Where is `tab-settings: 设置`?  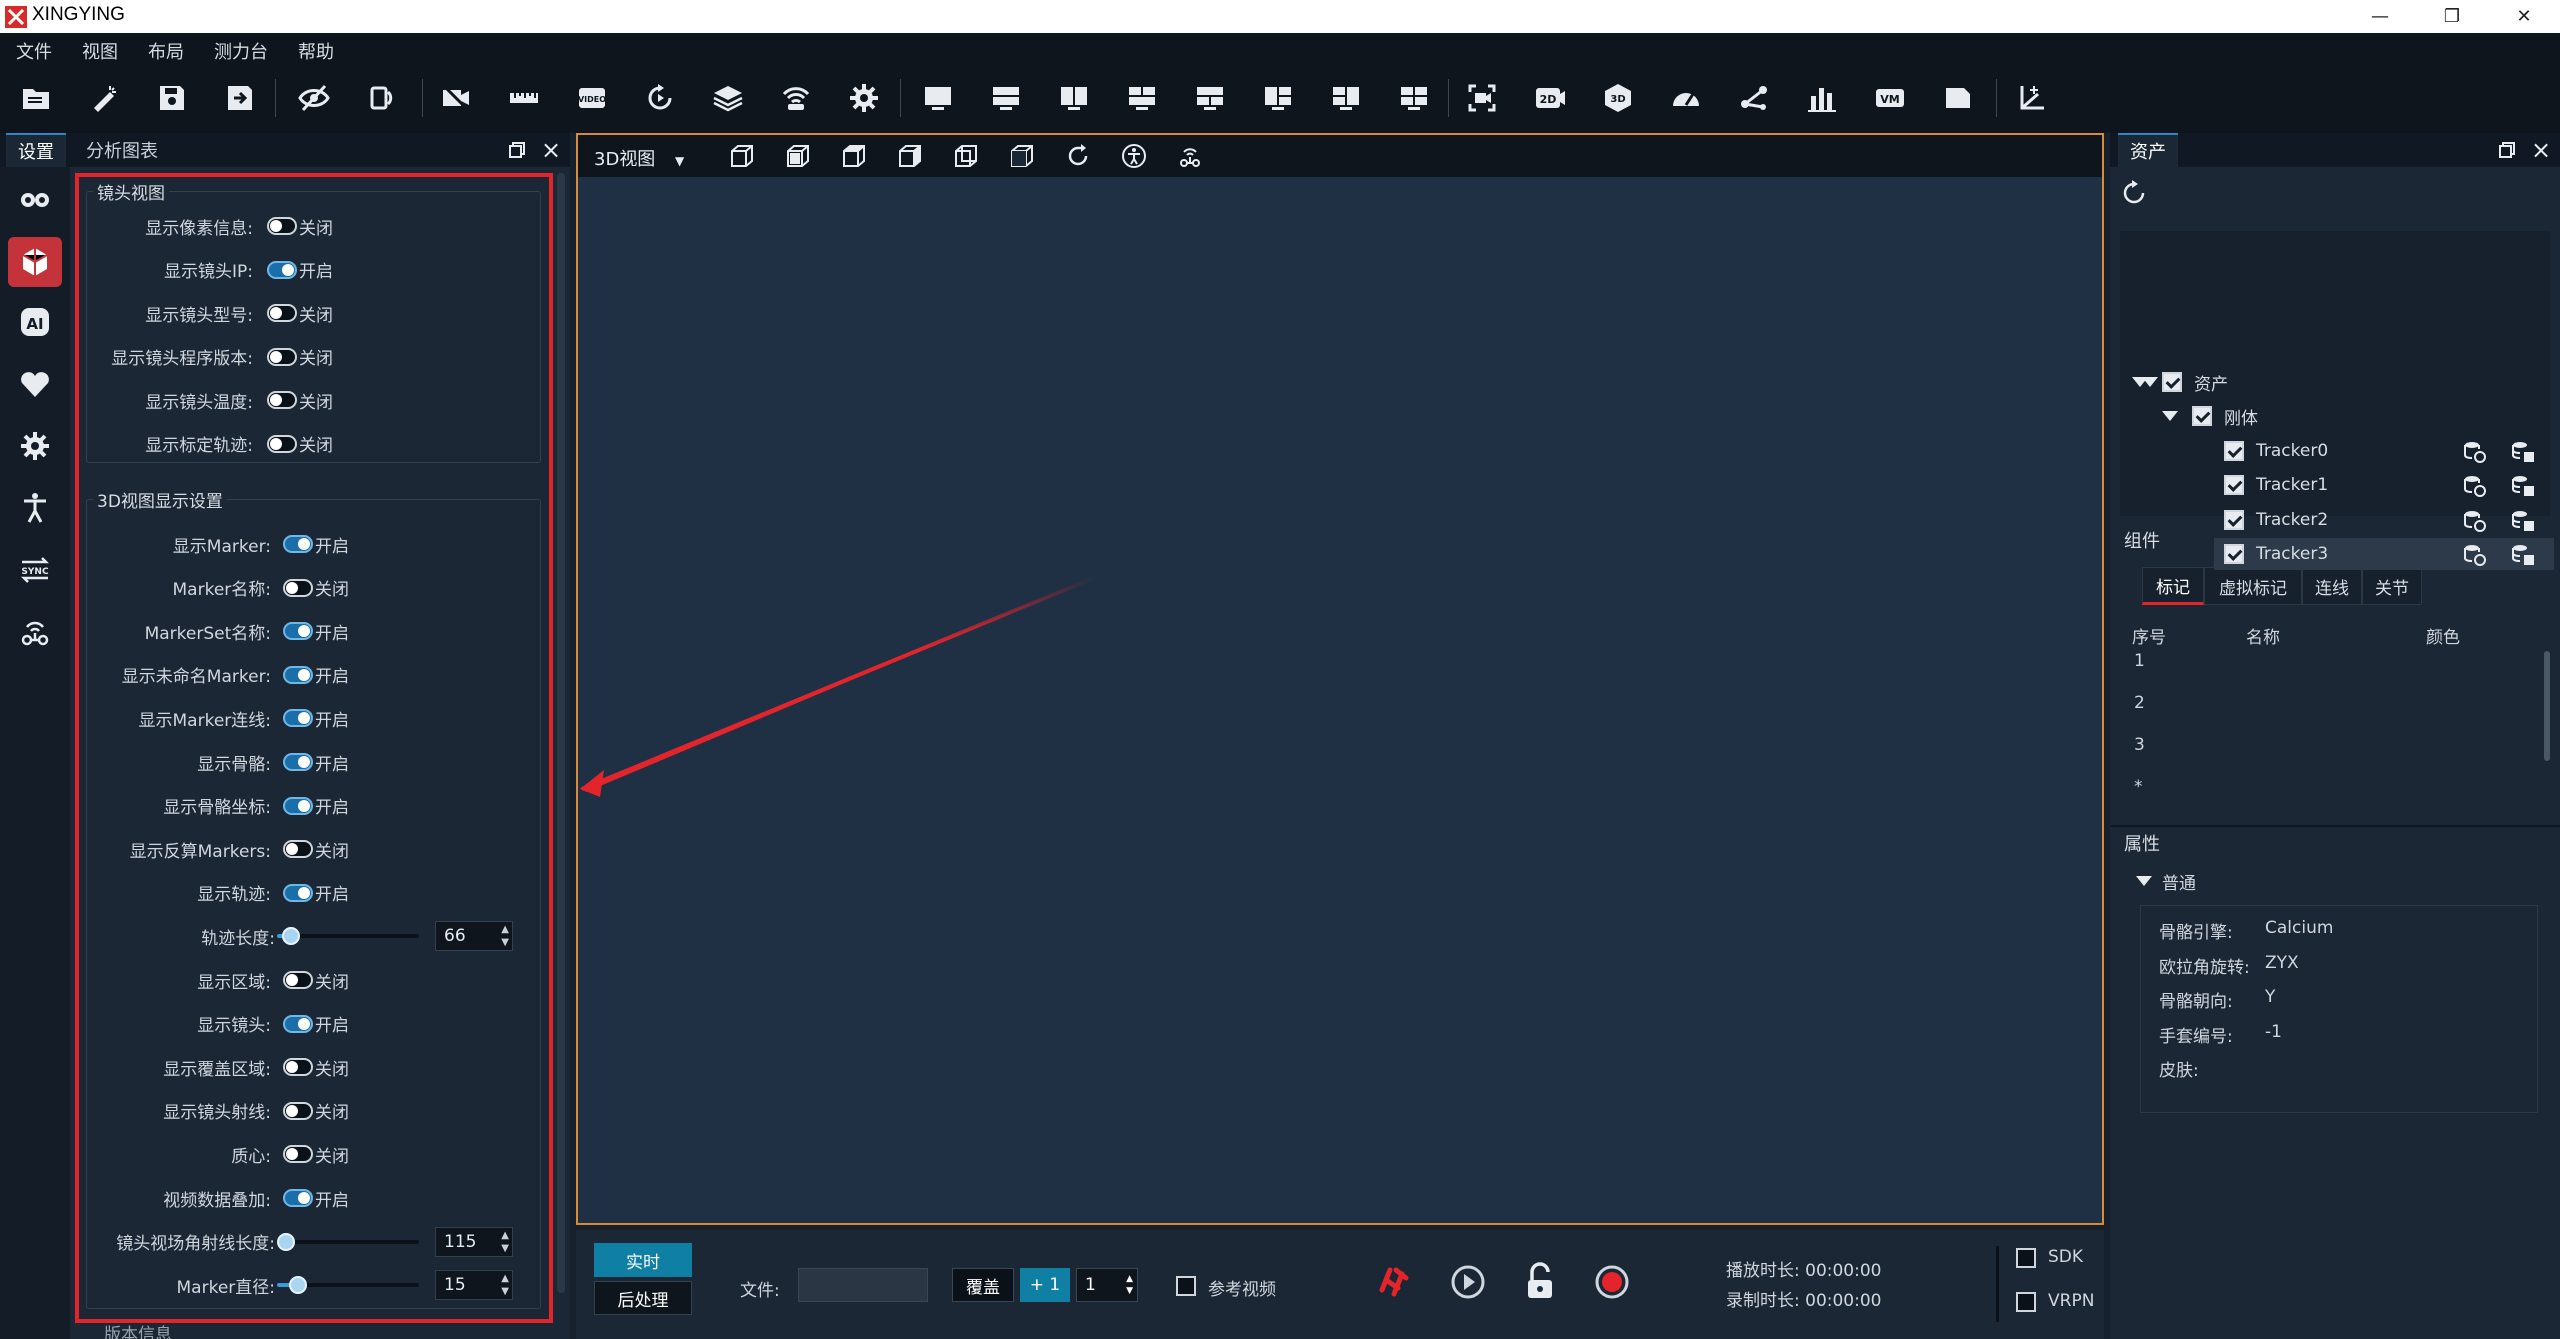
tab-settings: 设置 is located at coordinates (36, 150).